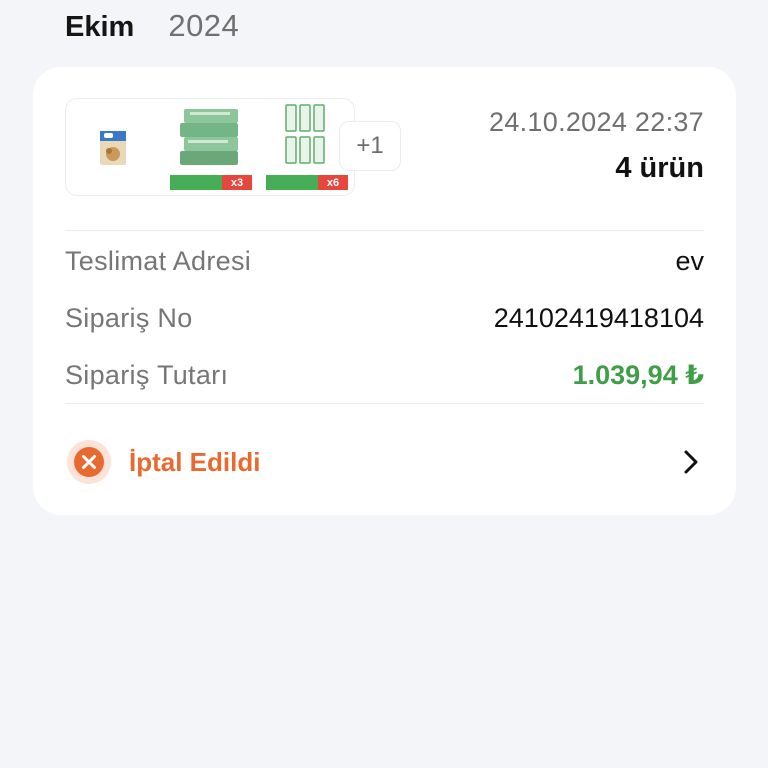  I want to click on year-label: 2024, so click(204, 25).